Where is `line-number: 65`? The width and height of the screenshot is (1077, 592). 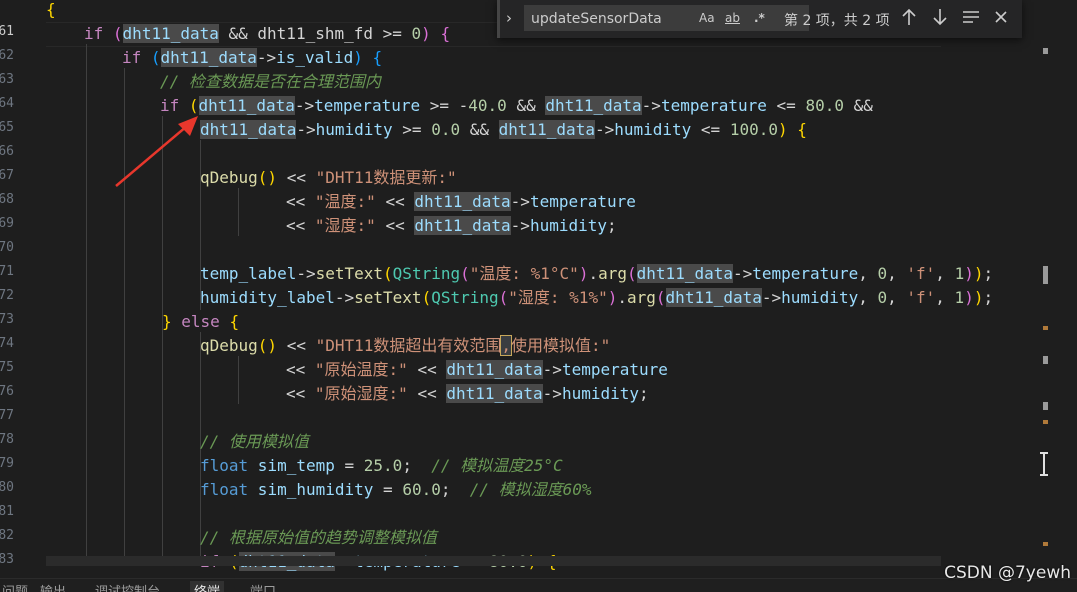 line-number: 65 is located at coordinates (7, 127).